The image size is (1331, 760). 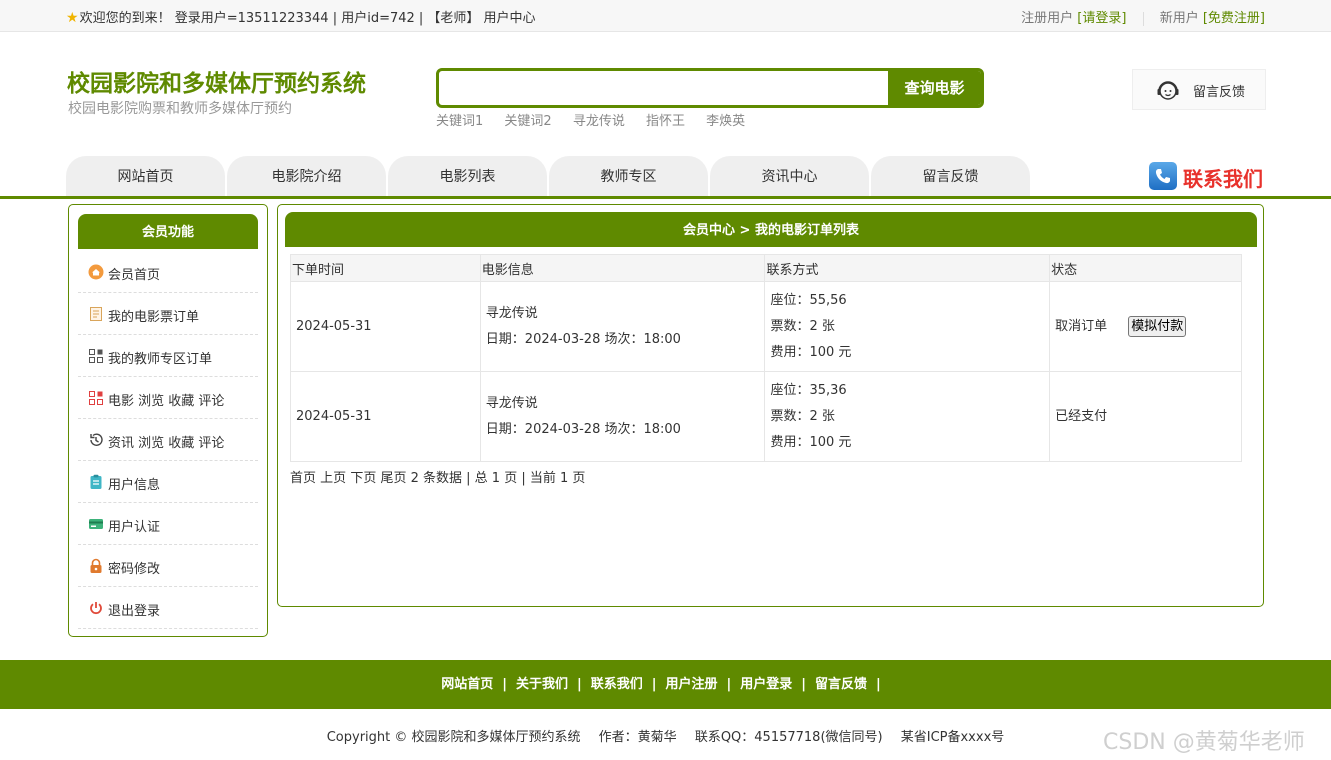 I want to click on keyword-link: 寻龙传说, so click(x=599, y=121).